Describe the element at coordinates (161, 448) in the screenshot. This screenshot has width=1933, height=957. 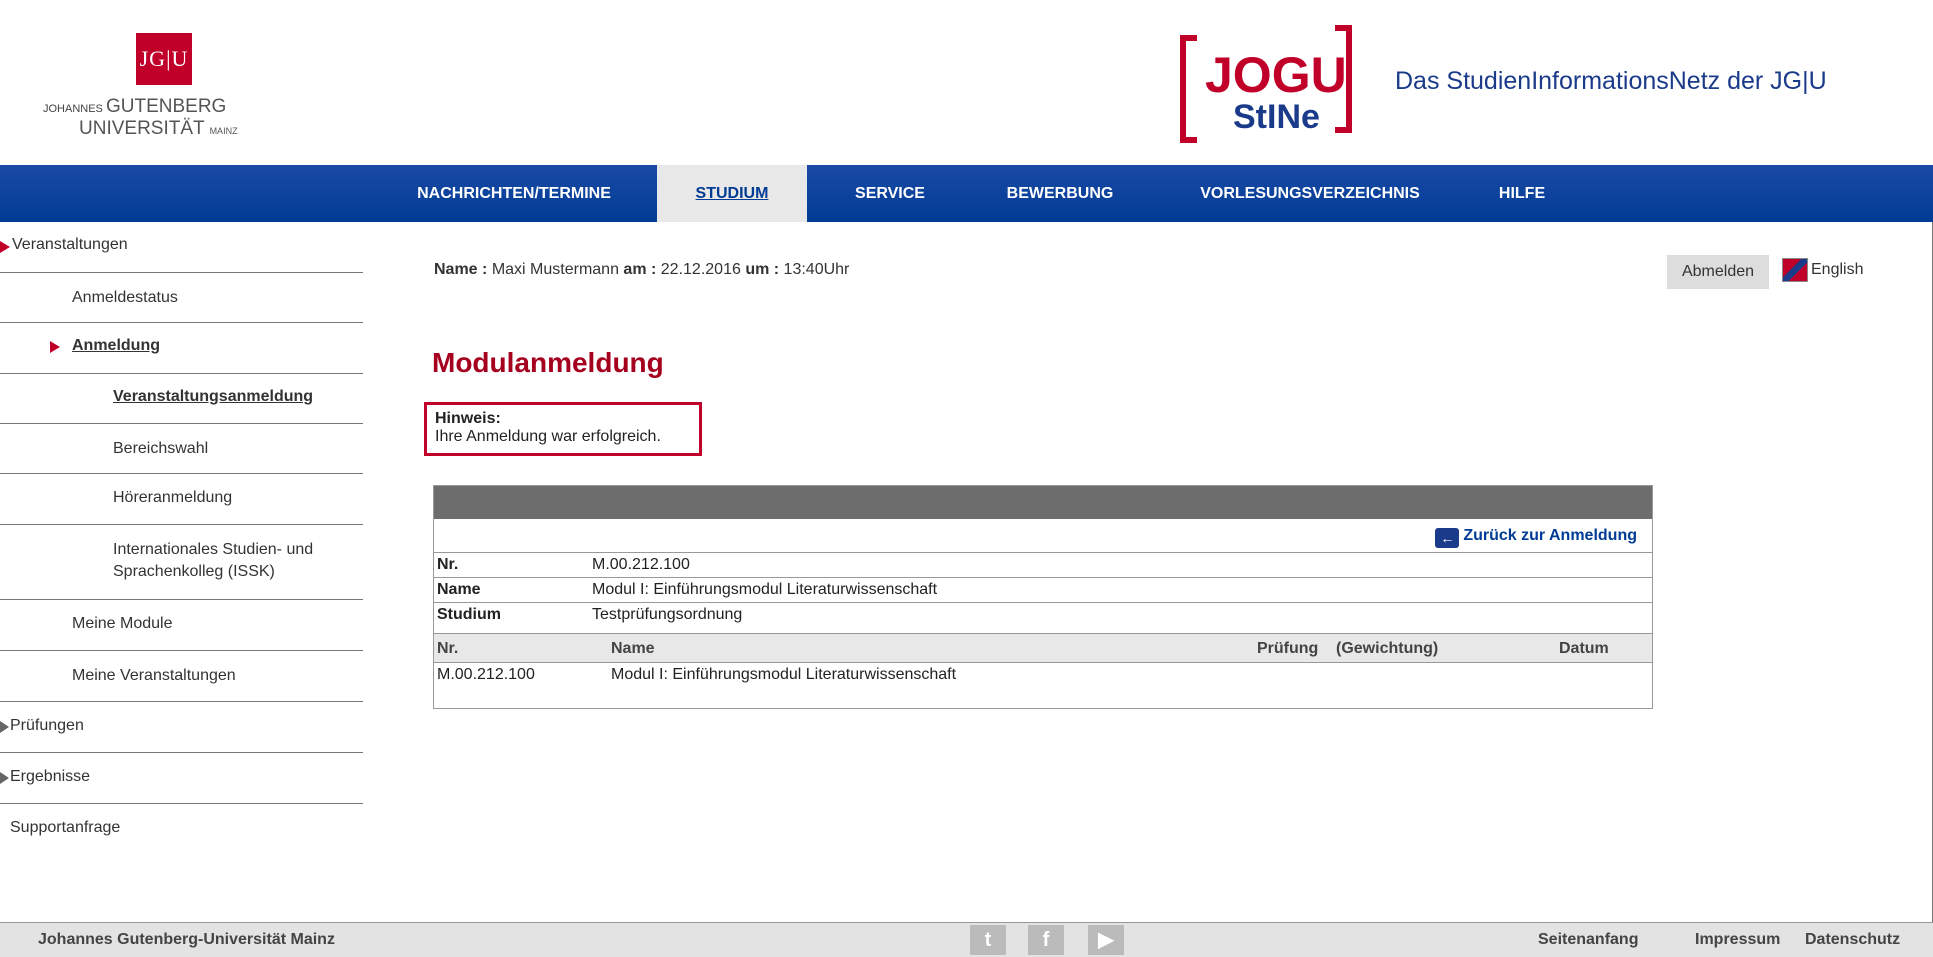
I see `sidebar-item-label: Bereichswahl` at that location.